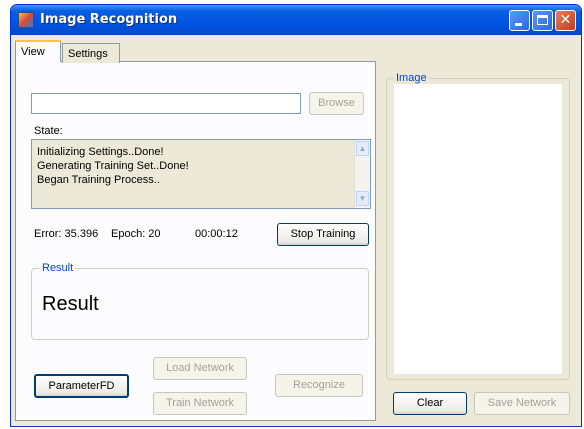 This screenshot has width=584, height=429. What do you see at coordinates (319, 385) in the screenshot?
I see `recognize-button: Recognize` at bounding box center [319, 385].